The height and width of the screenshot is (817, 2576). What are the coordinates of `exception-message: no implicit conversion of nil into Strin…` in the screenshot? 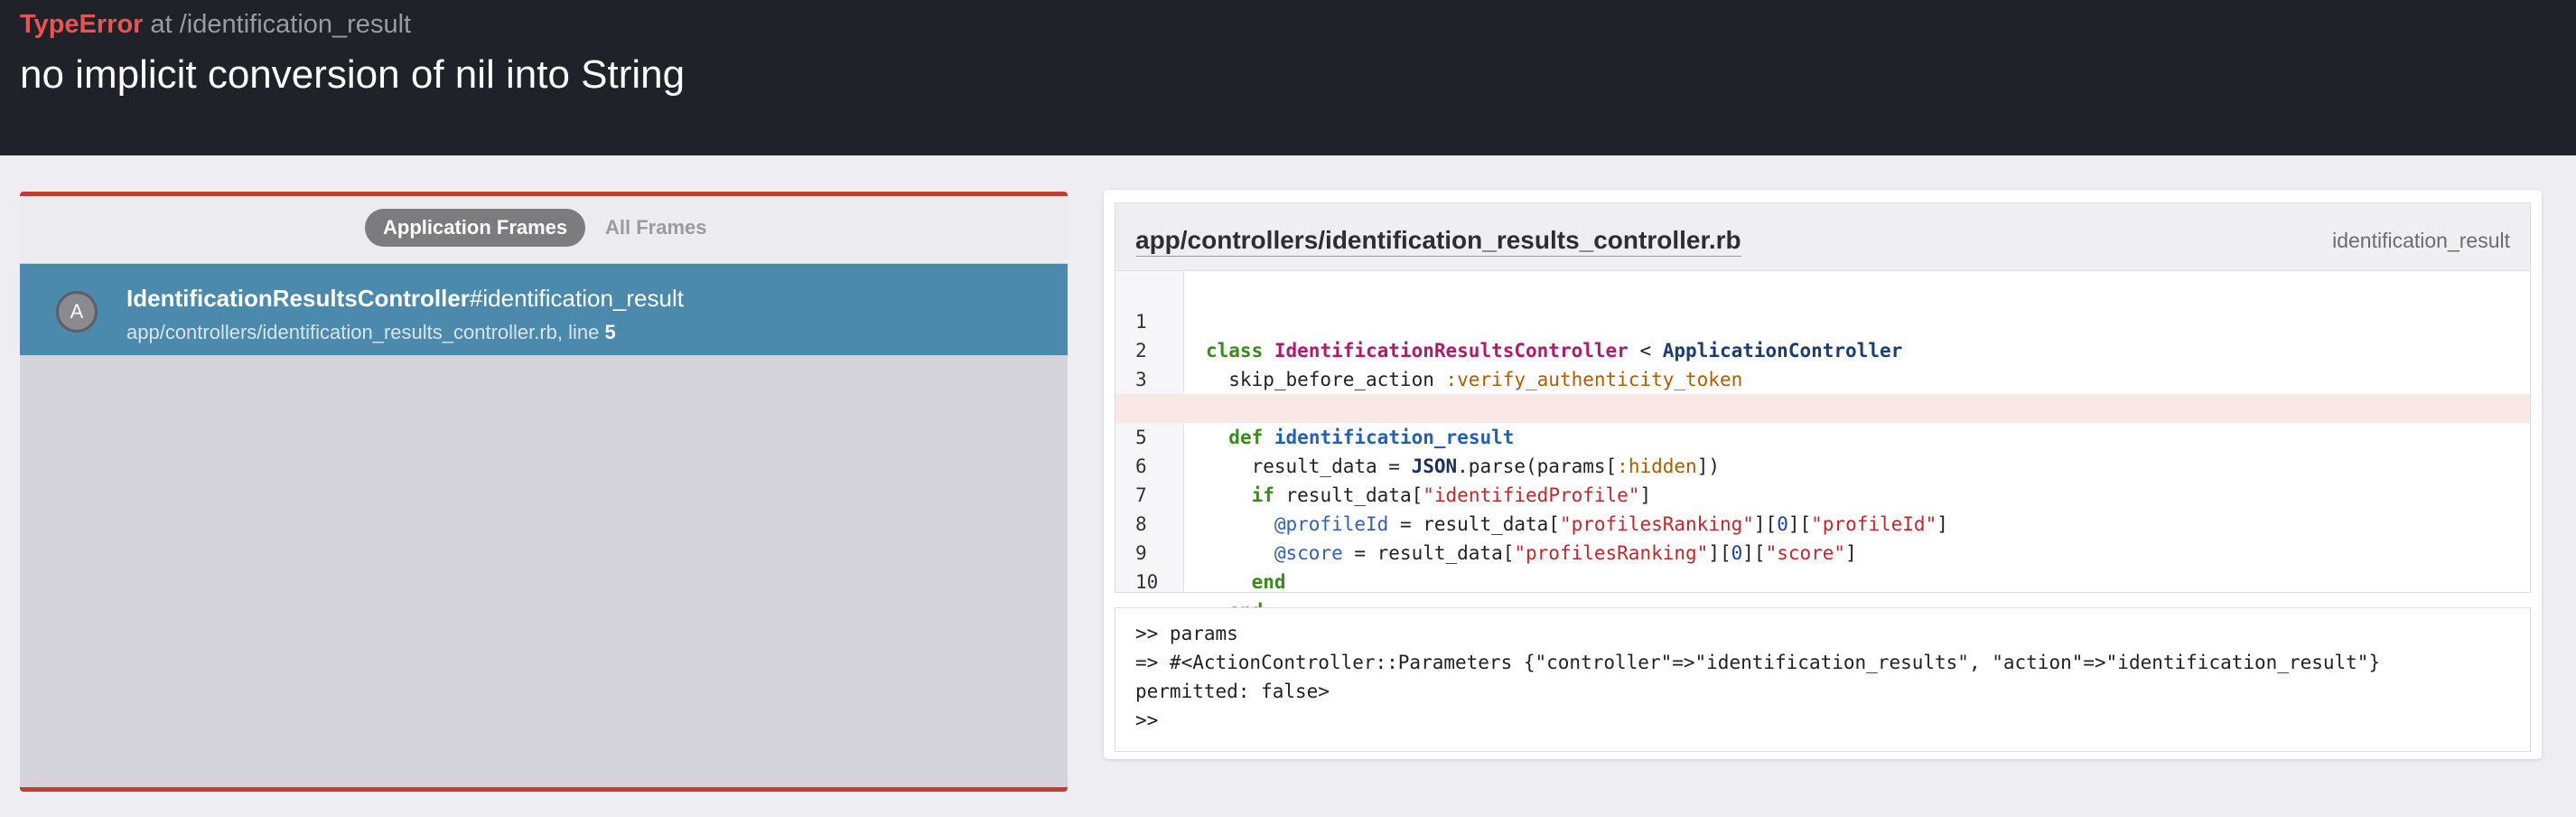 It's located at (353, 74).